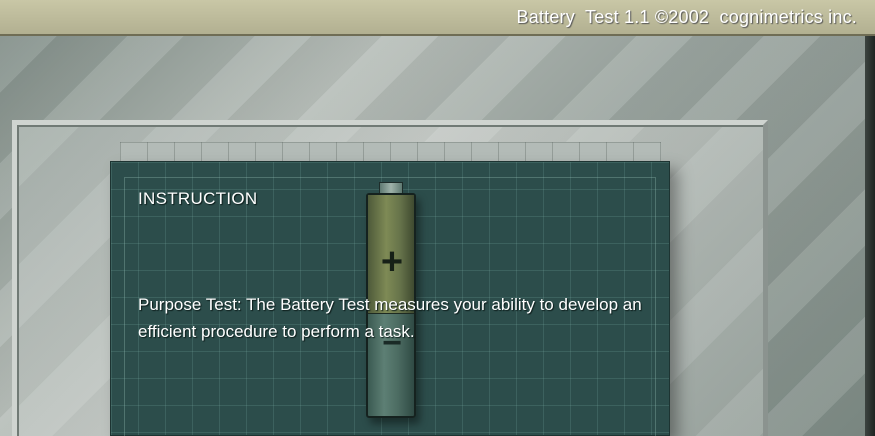 This screenshot has height=436, width=875. What do you see at coordinates (198, 198) in the screenshot?
I see `instruction-heading: INSTRUCTION` at bounding box center [198, 198].